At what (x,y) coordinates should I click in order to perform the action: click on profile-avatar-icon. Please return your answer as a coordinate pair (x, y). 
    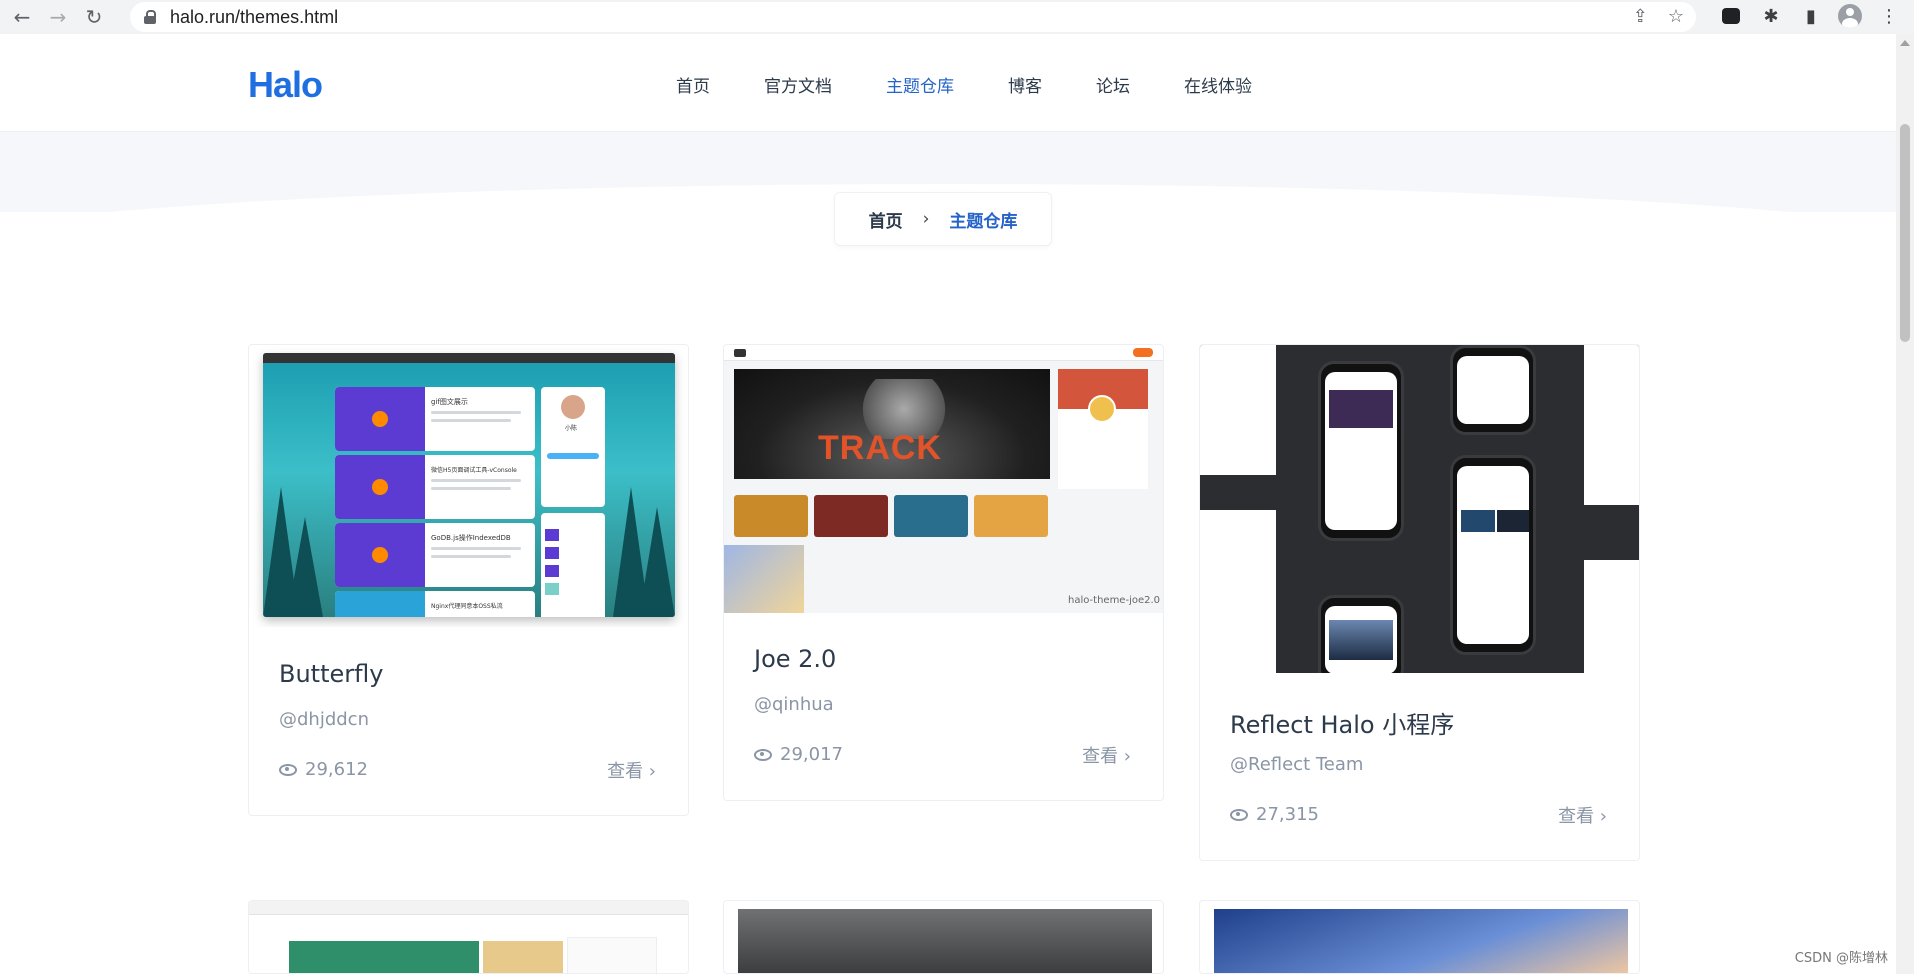
    Looking at the image, I should click on (1850, 16).